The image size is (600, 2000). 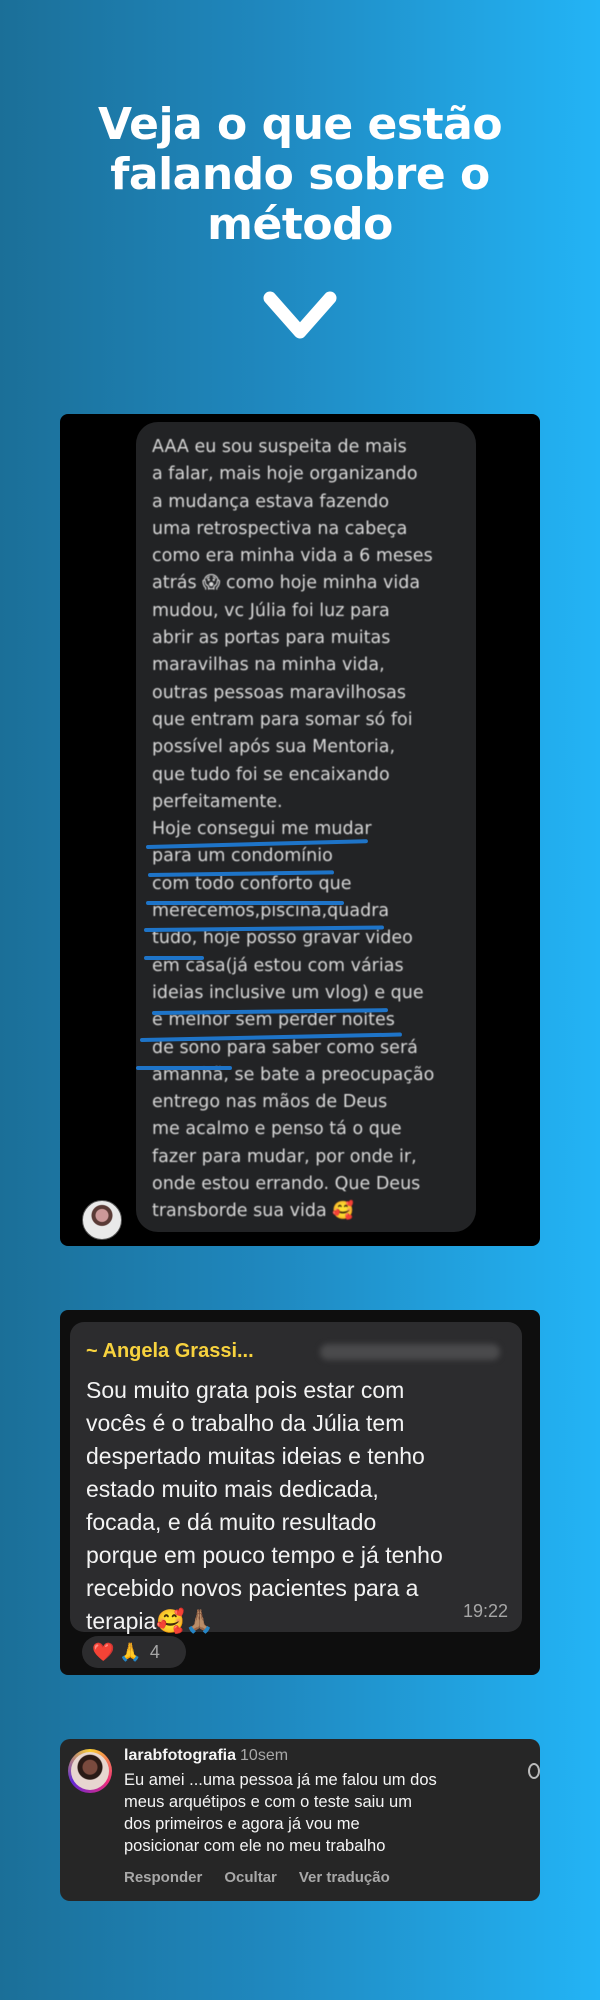 What do you see at coordinates (282, 719) in the screenshot?
I see `message-line: que entram para somar só foi` at bounding box center [282, 719].